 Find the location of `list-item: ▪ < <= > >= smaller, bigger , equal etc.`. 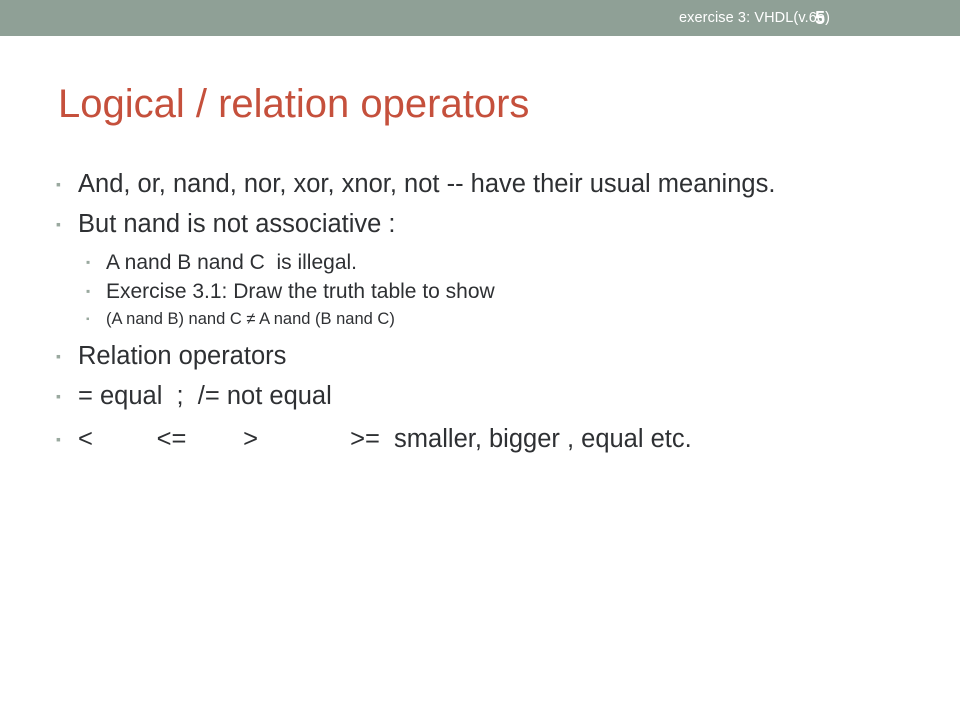

list-item: ▪ < <= > >= smaller, bigger , equal etc. is located at coordinates (486, 439).